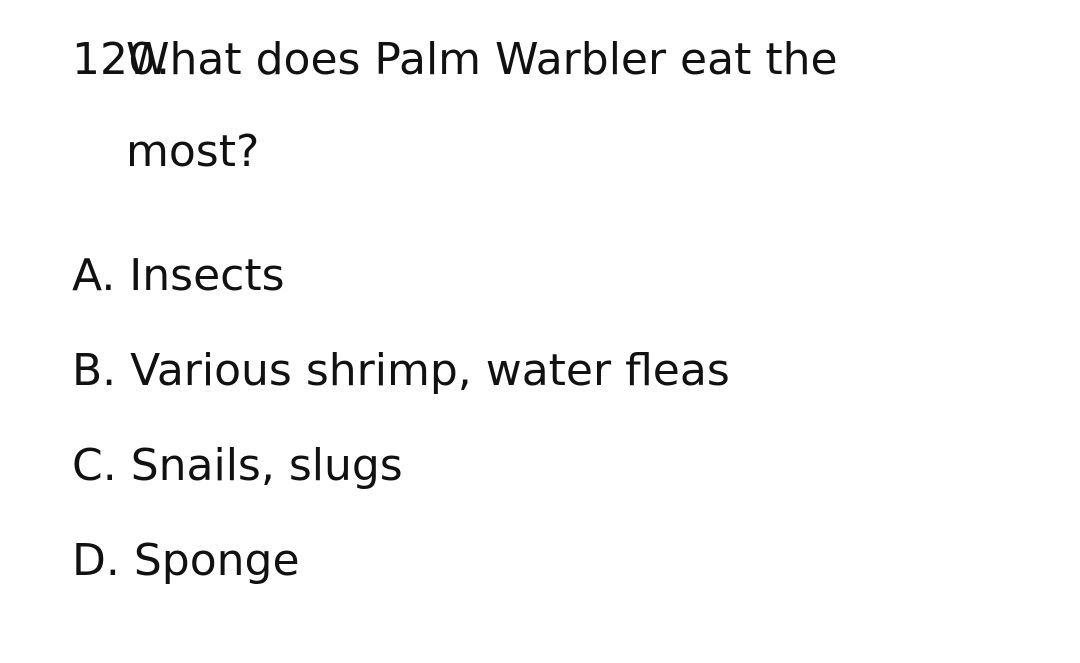 Image resolution: width=1080 pixels, height=663 pixels. Describe the element at coordinates (482, 105) in the screenshot. I see `question-text: What does Palm Warbler eat the most?` at that location.